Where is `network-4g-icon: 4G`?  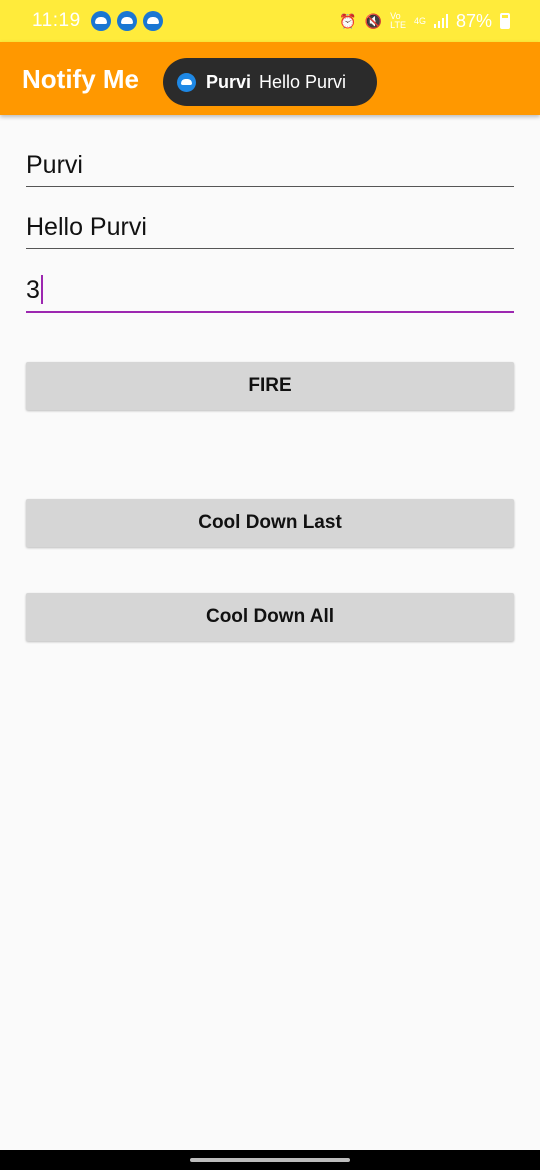 network-4g-icon: 4G is located at coordinates (419, 21).